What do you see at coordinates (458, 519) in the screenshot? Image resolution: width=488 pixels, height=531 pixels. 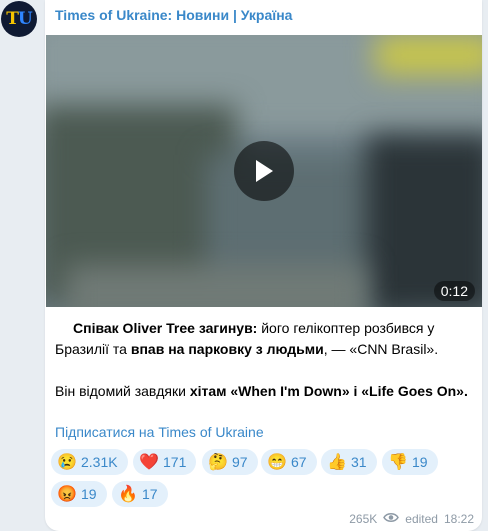 I see `message-time: 18:22` at bounding box center [458, 519].